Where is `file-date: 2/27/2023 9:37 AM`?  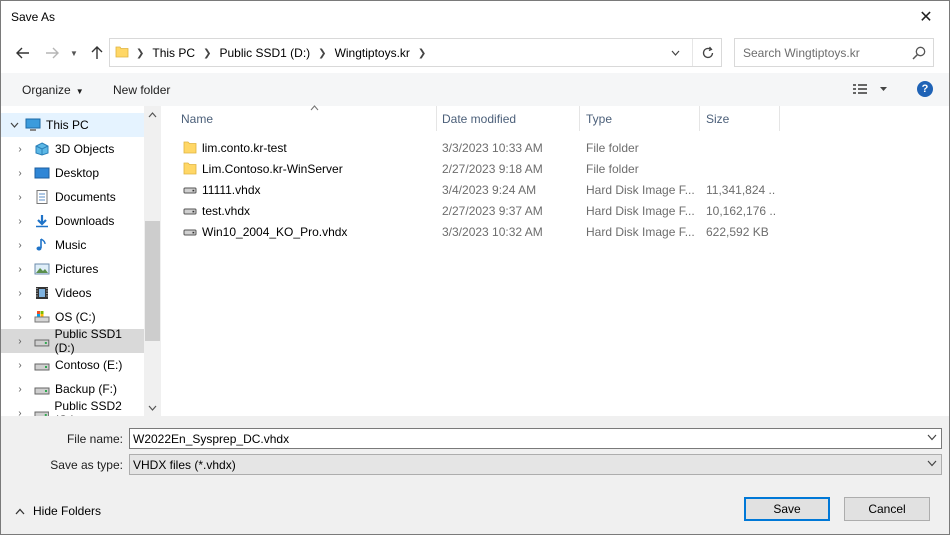
file-date: 2/27/2023 9:37 AM is located at coordinates (492, 211).